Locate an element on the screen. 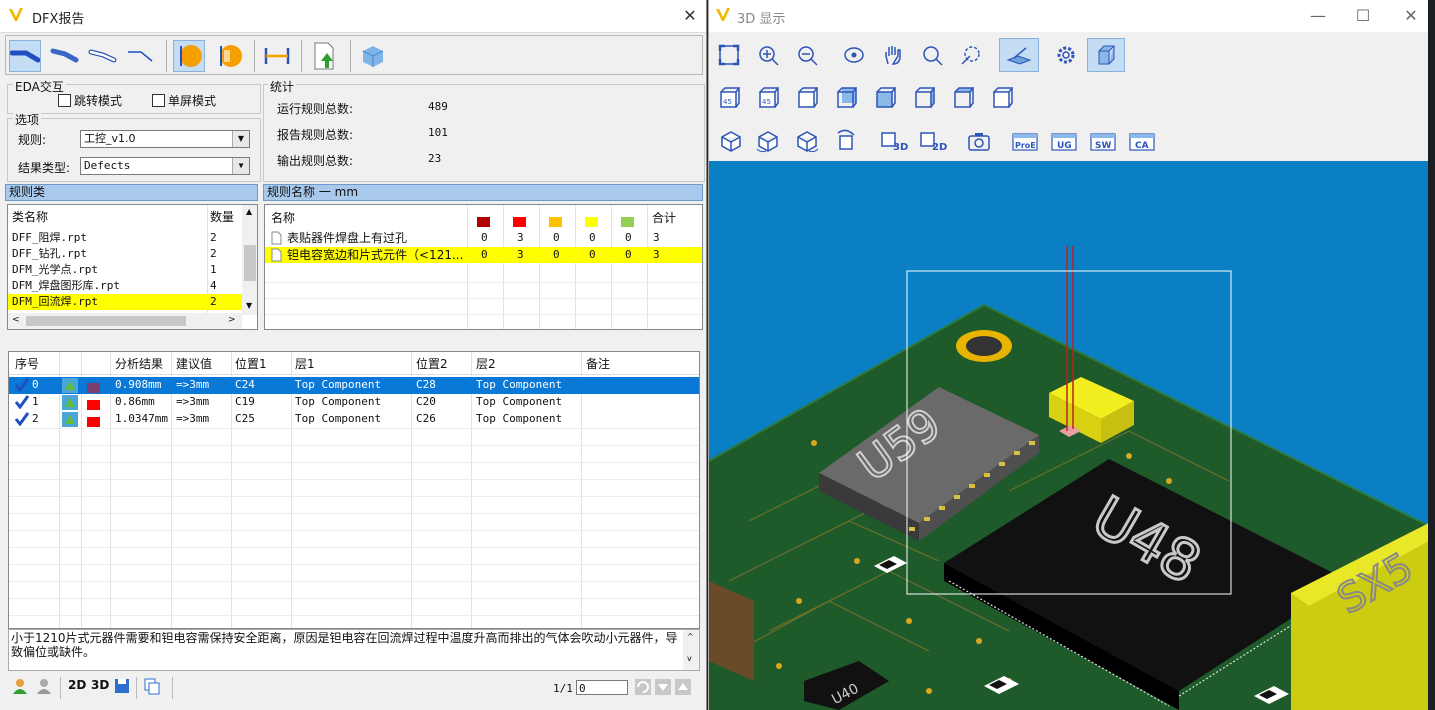 Image resolution: width=1435 pixels, height=710 pixels. user-report-button is located at coordinates (21, 688).